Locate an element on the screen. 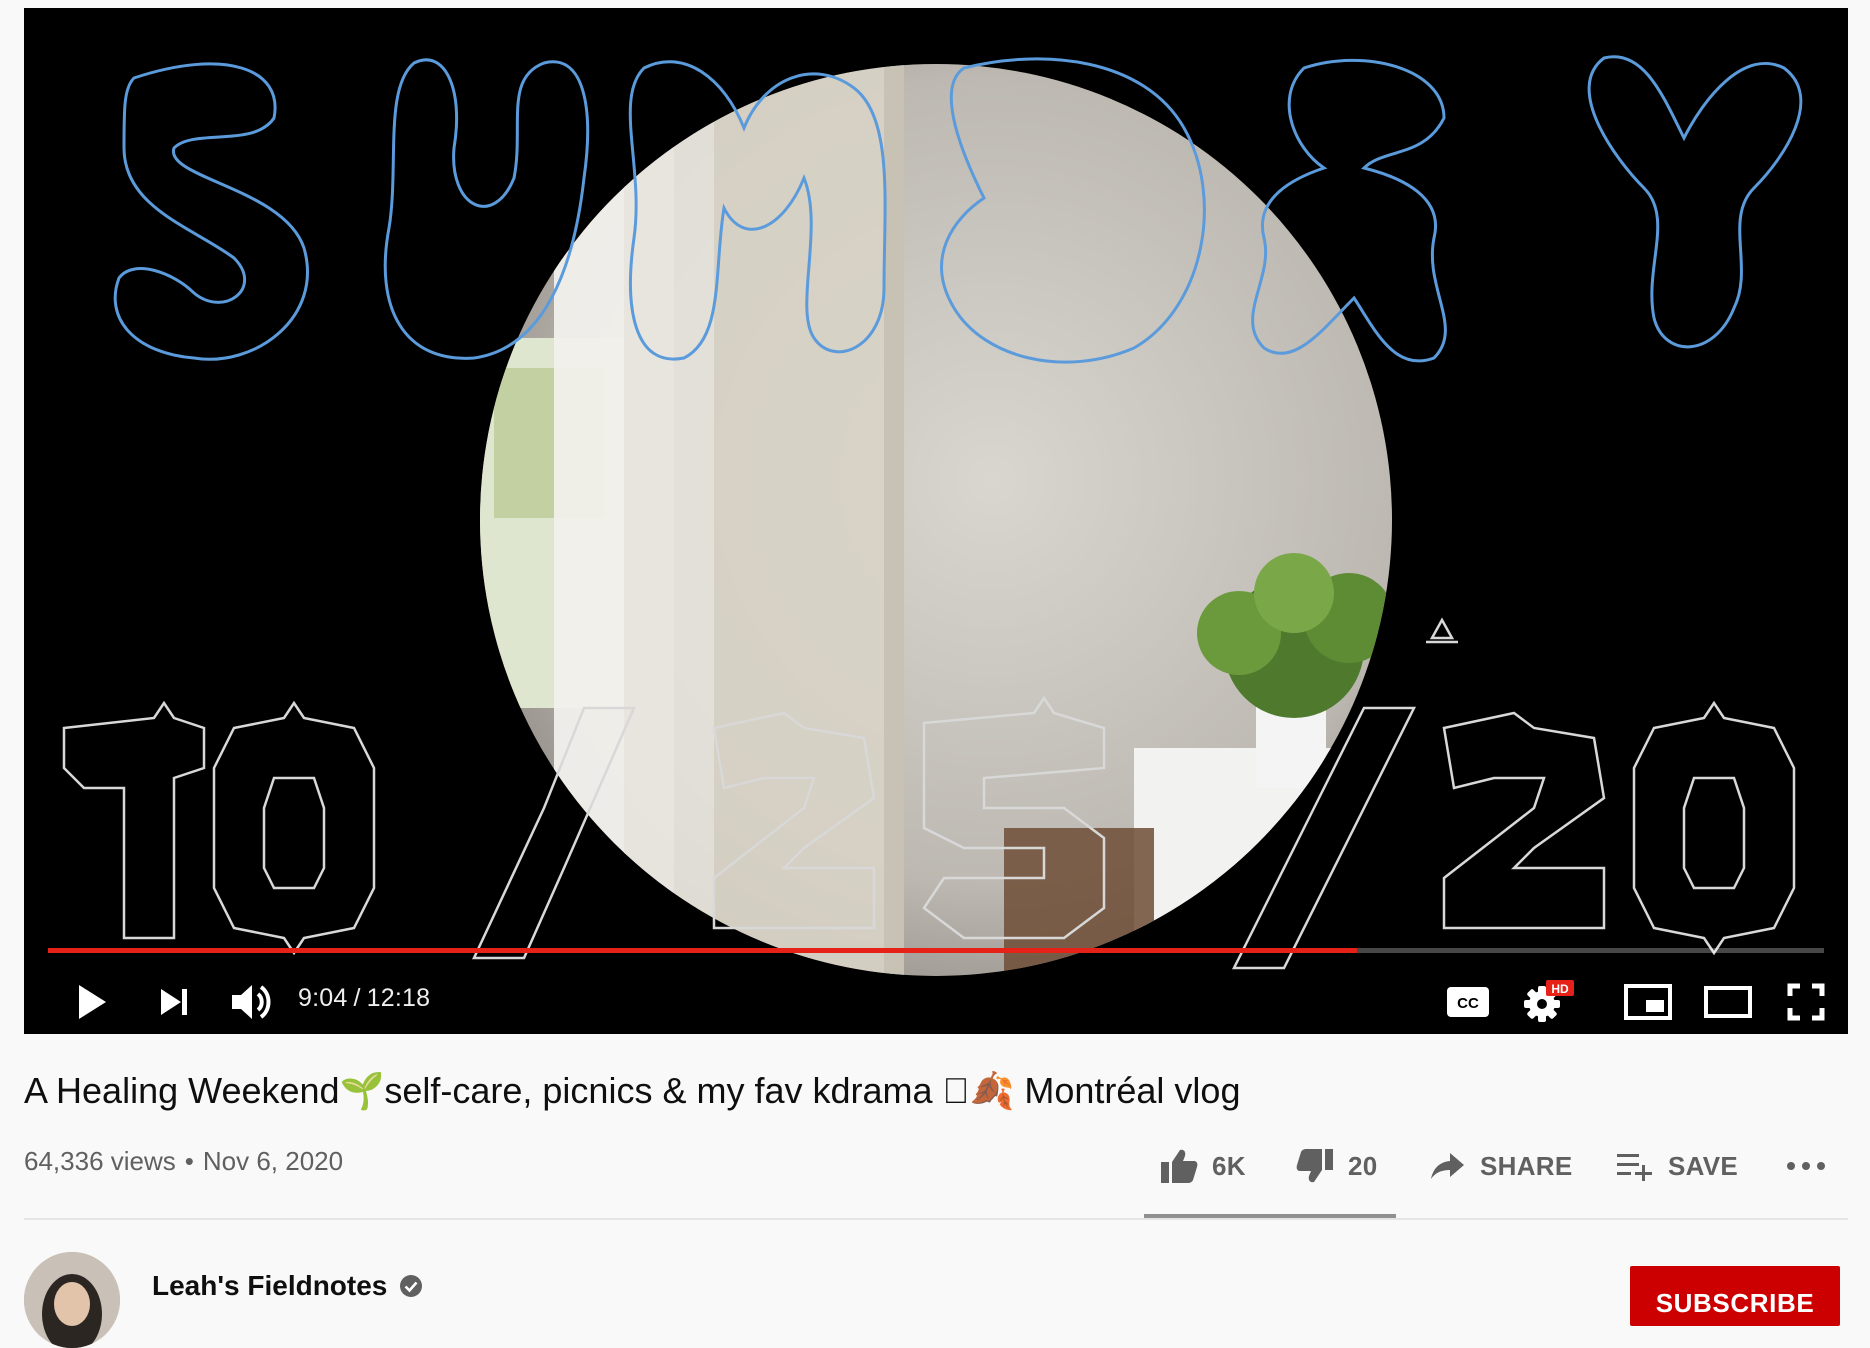 This screenshot has height=1348, width=1870. video-meta: 64,336 views • Nov 6, 2020 is located at coordinates (183, 1161).